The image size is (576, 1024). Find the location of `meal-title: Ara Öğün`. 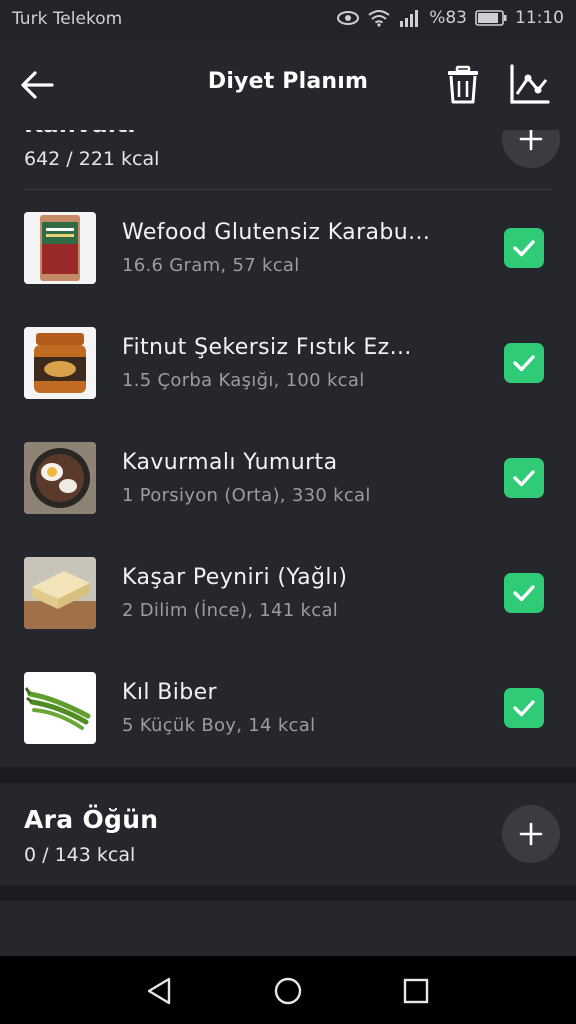

meal-title: Ara Öğün is located at coordinates (91, 819).